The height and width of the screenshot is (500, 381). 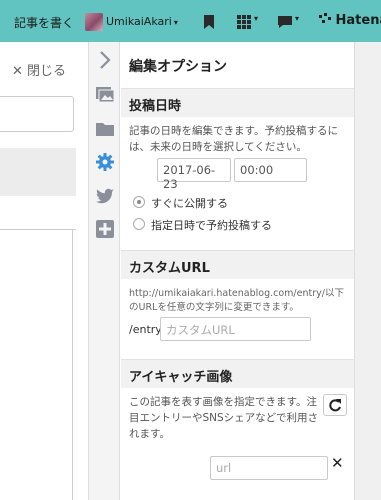 I want to click on refresh-icon, so click(x=335, y=405).